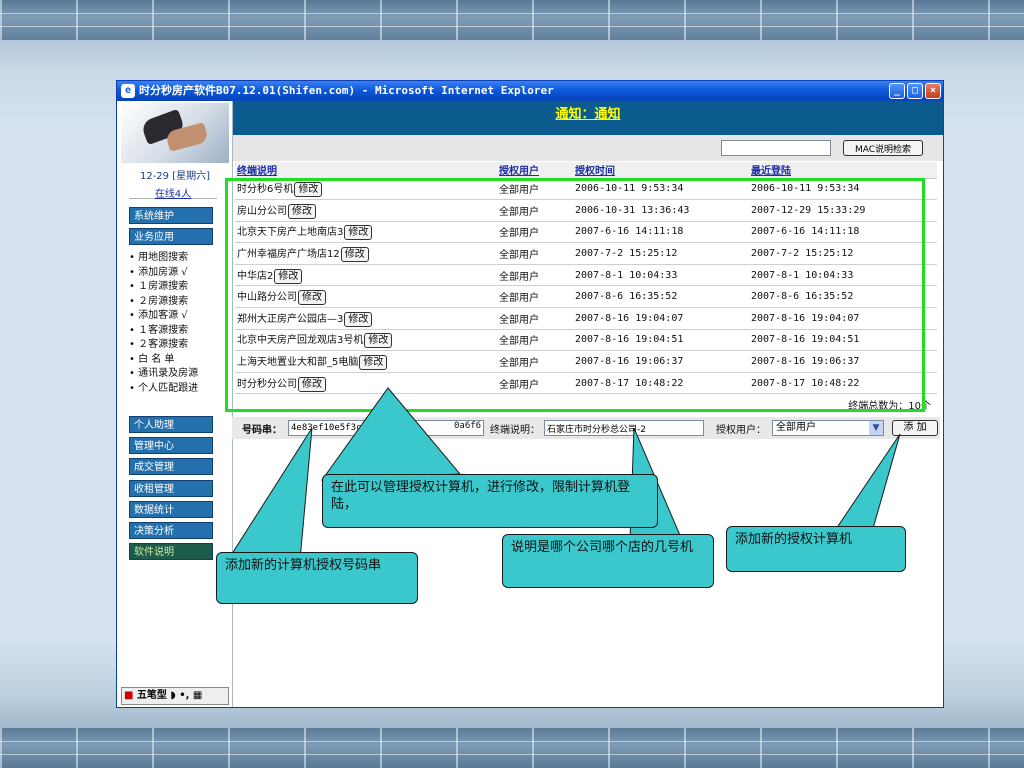 This screenshot has width=1024, height=768. Describe the element at coordinates (129, 695) in the screenshot. I see `ime-flag-icon: ■` at that location.